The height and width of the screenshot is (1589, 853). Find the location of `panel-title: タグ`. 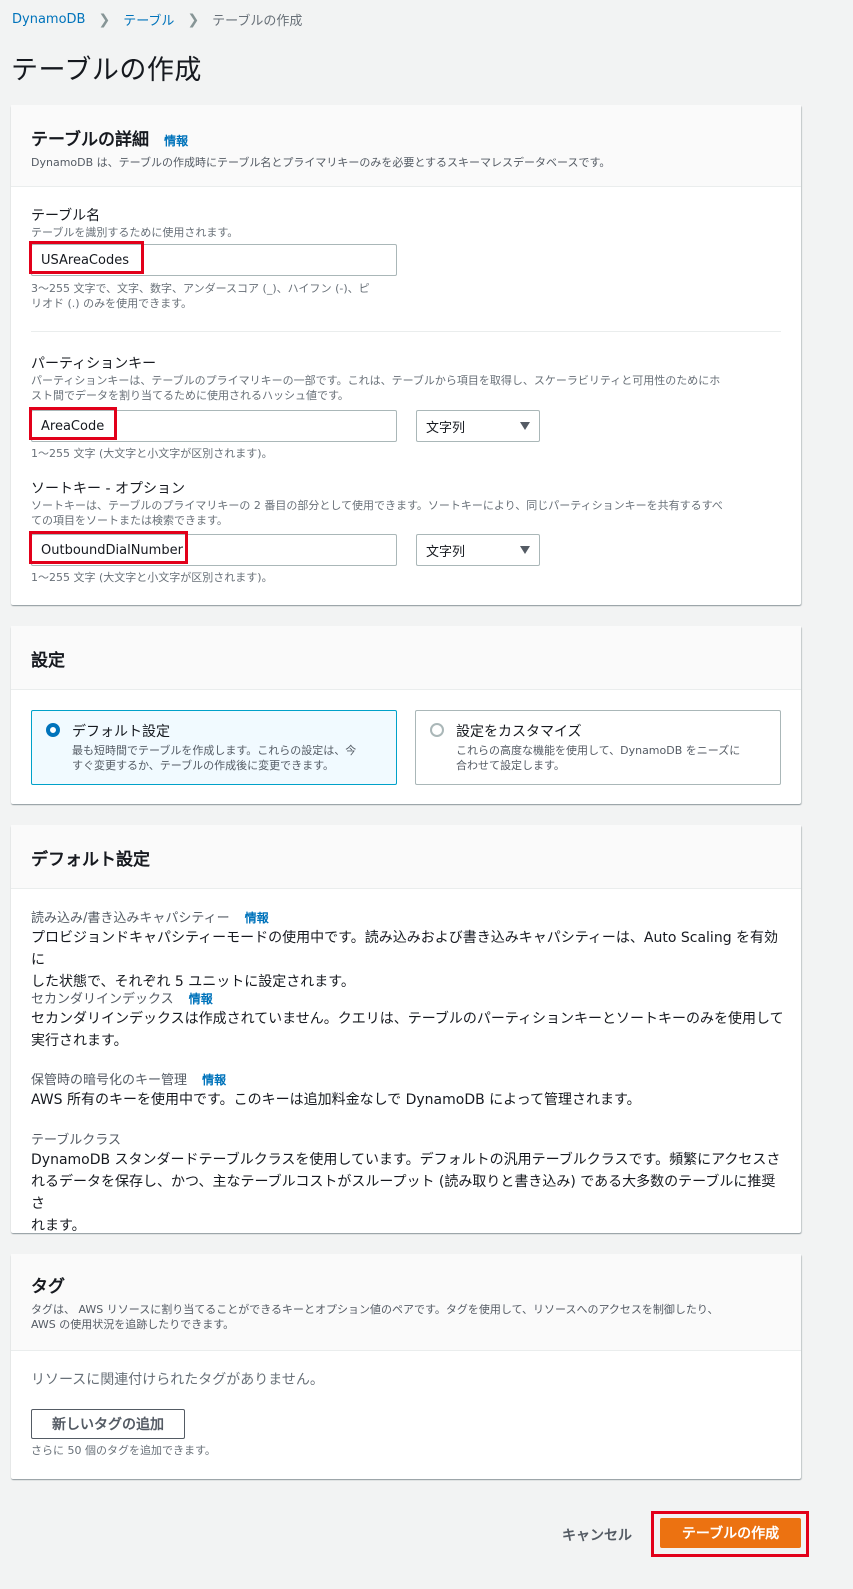

panel-title: タグ is located at coordinates (48, 1287).